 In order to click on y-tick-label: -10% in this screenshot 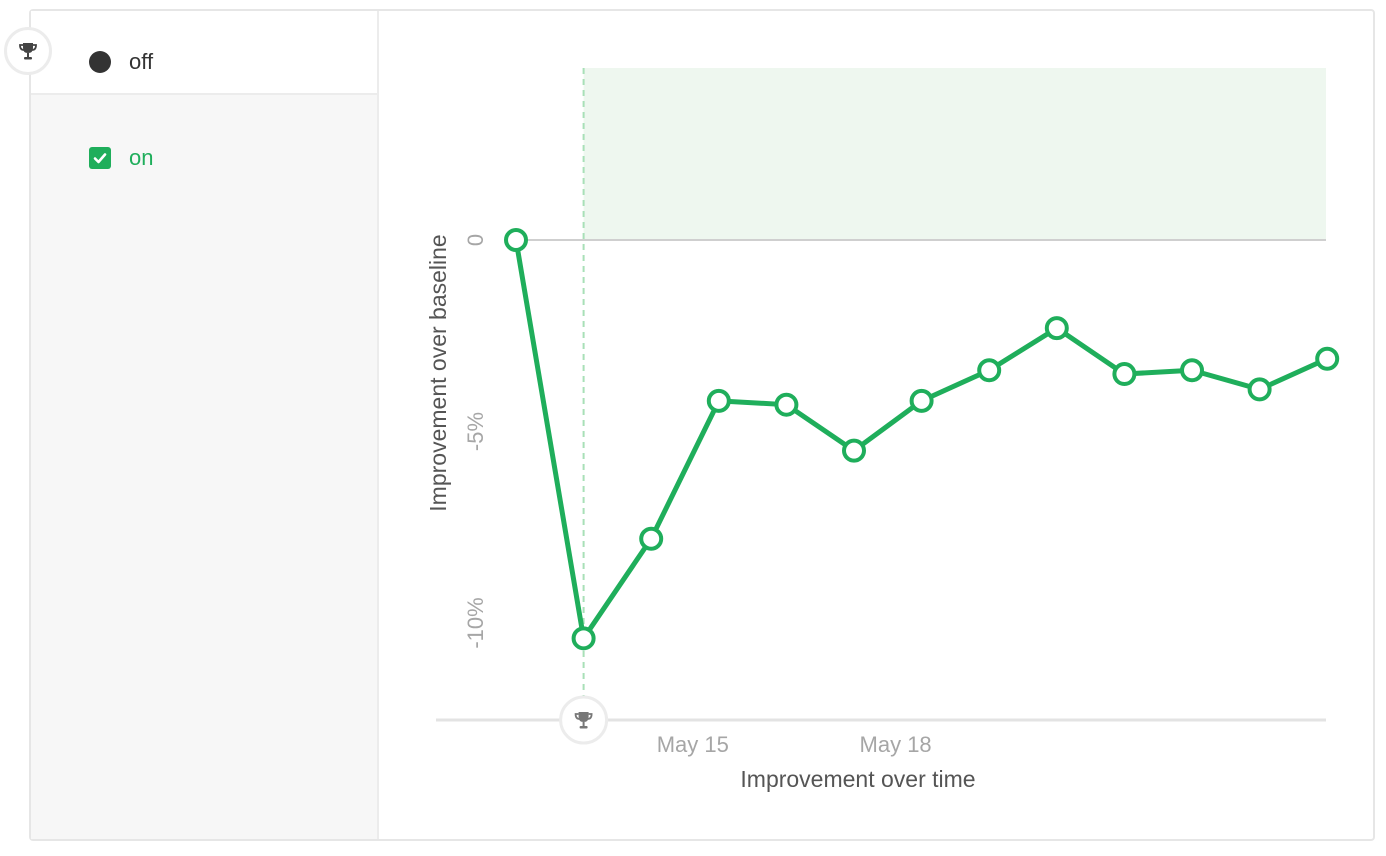, I will do `click(475, 622)`.